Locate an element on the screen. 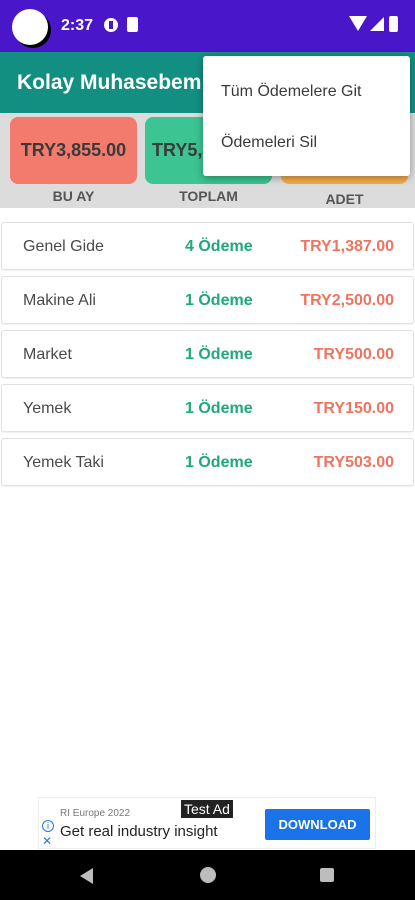  summary-caption-total: TOPLAM is located at coordinates (208, 196).